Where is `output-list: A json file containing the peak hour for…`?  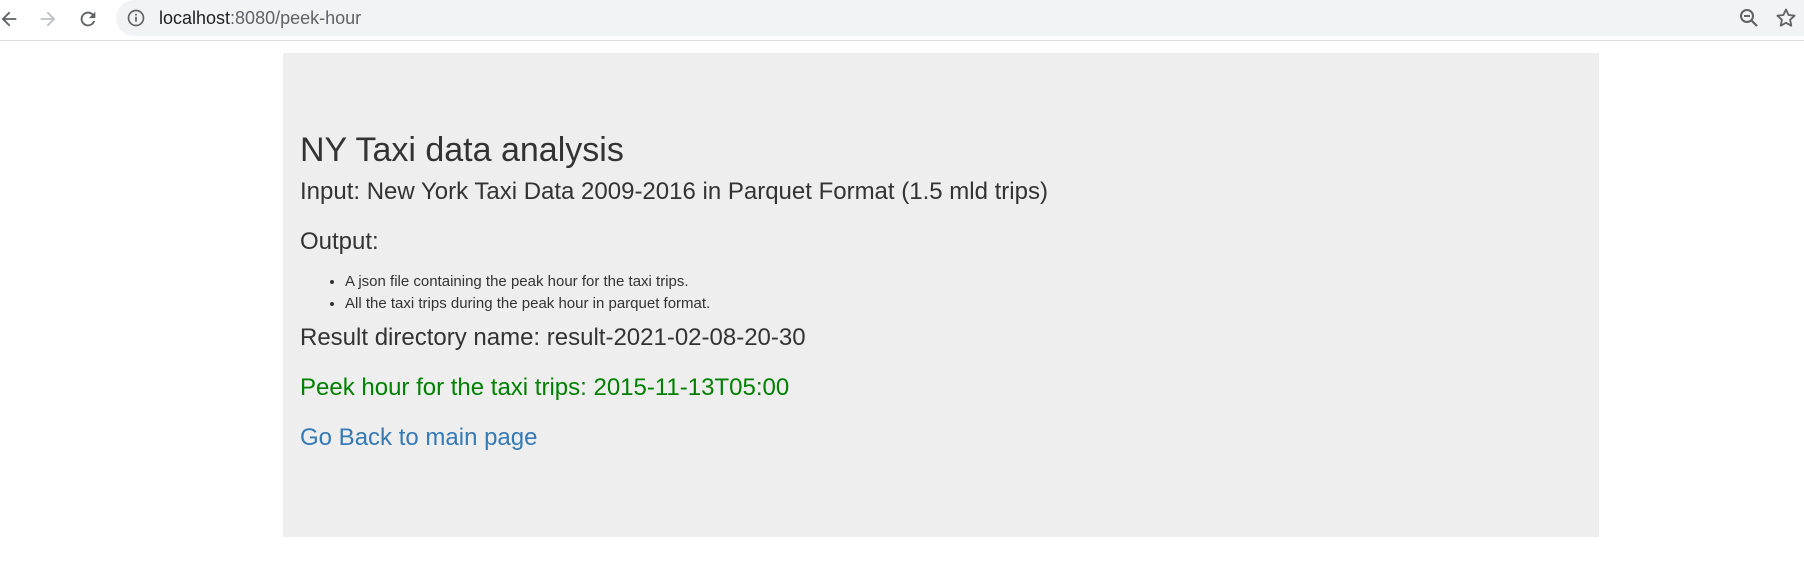
output-list: A json file containing the peak hour for… is located at coordinates (963, 293).